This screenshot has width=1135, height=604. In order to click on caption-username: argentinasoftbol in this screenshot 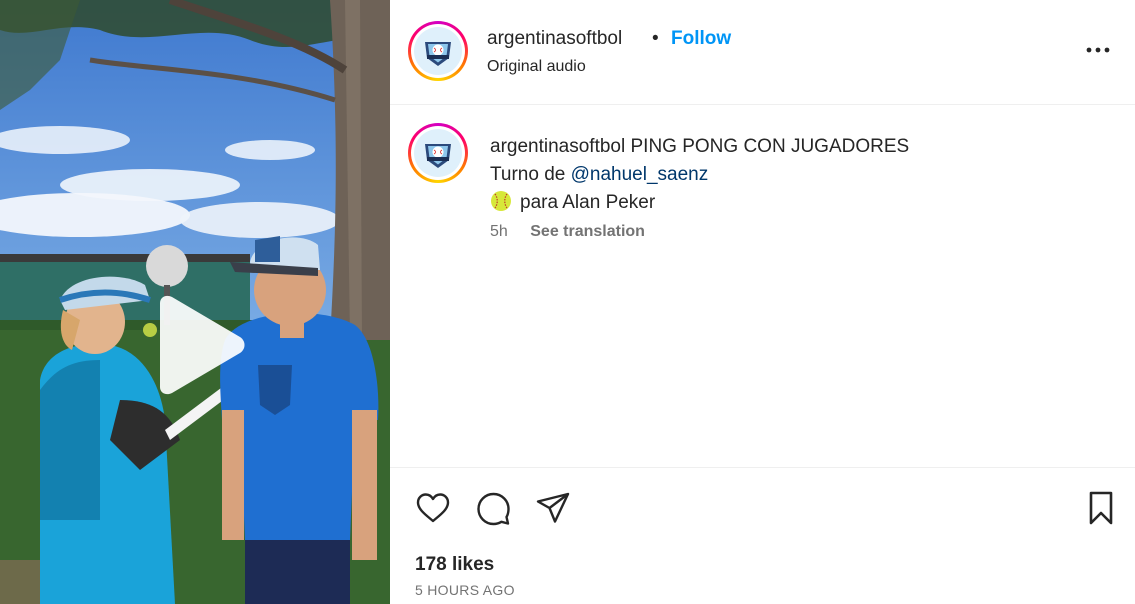, I will do `click(557, 146)`.